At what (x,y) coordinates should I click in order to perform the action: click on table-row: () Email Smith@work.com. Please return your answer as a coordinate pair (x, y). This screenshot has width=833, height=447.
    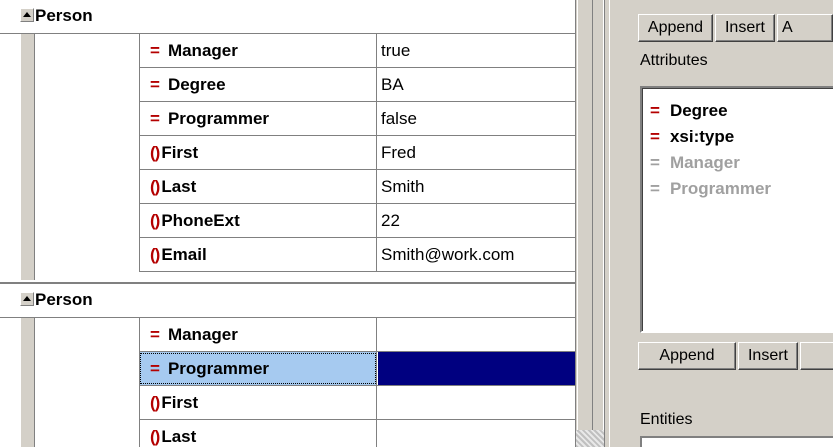
    Looking at the image, I should click on (357, 255).